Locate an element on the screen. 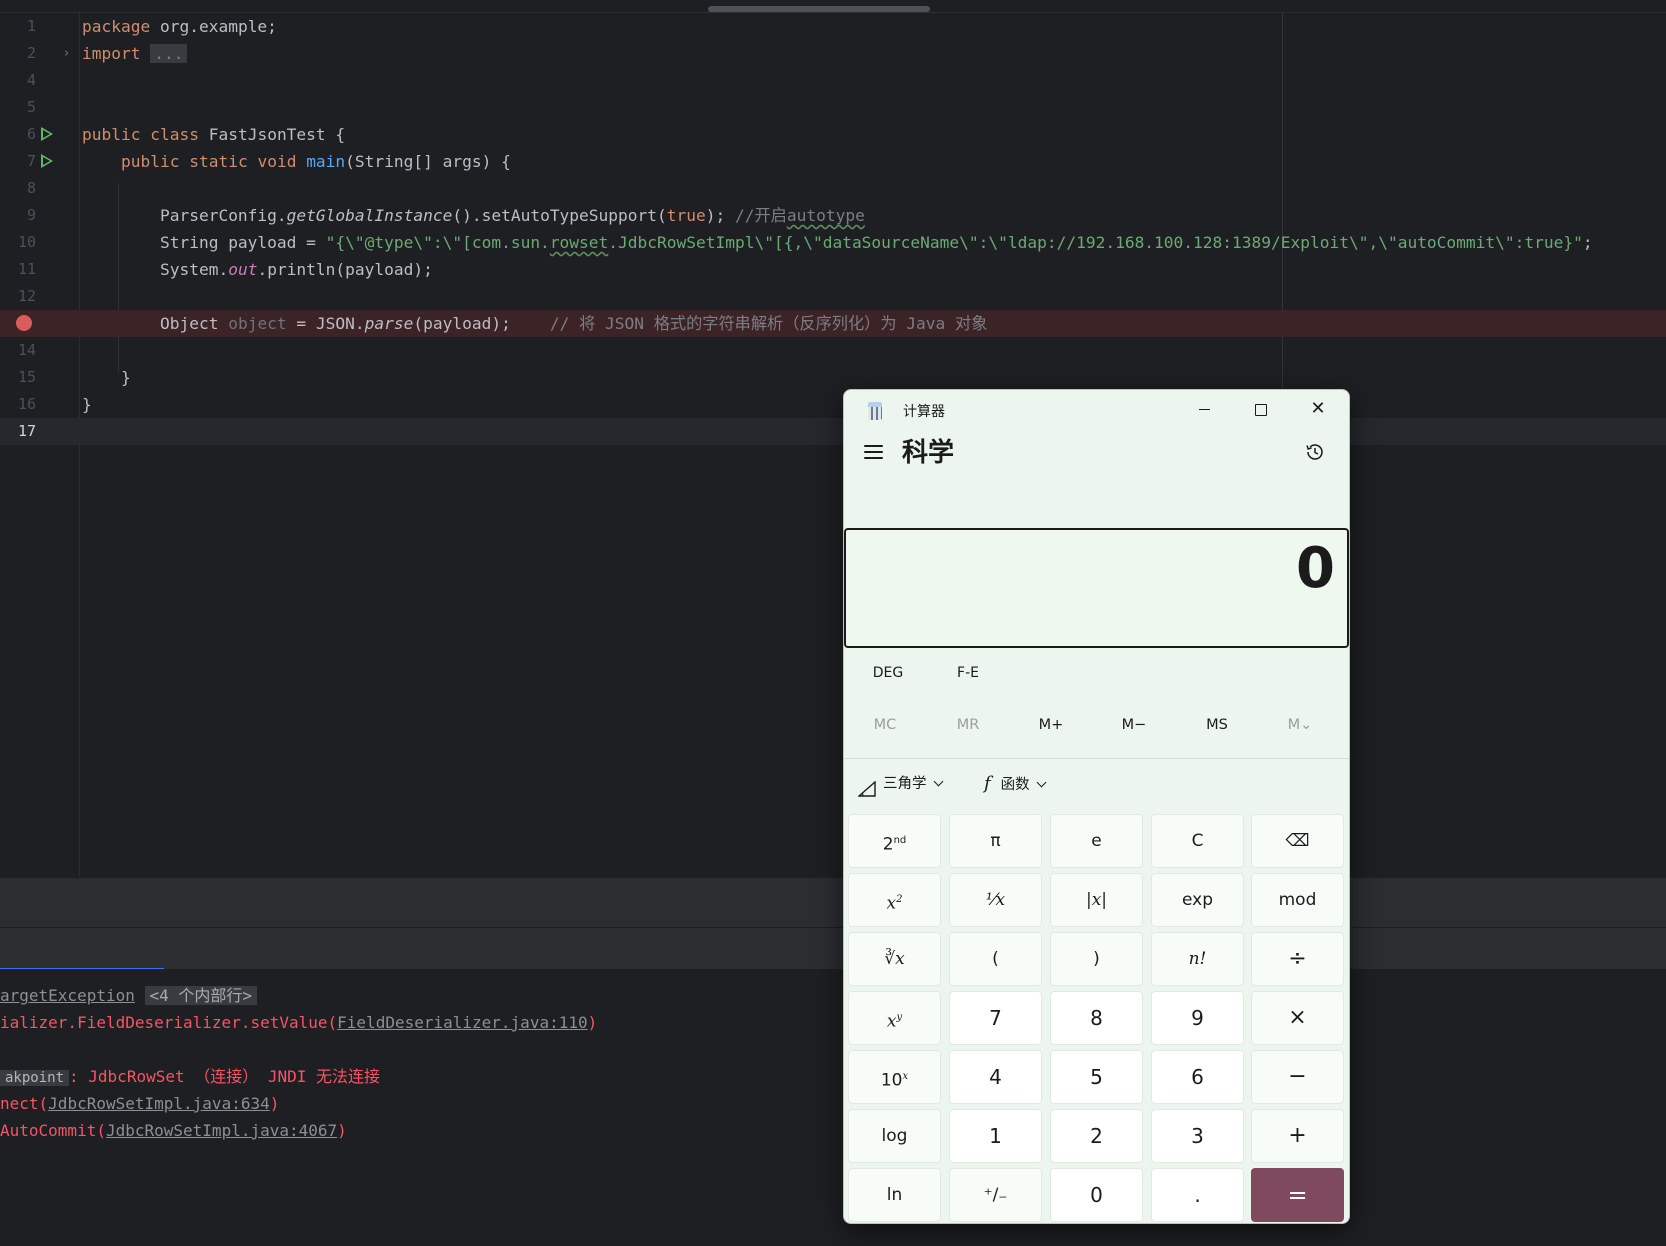 The image size is (1666, 1246). memory-recall-button: MR is located at coordinates (968, 725).